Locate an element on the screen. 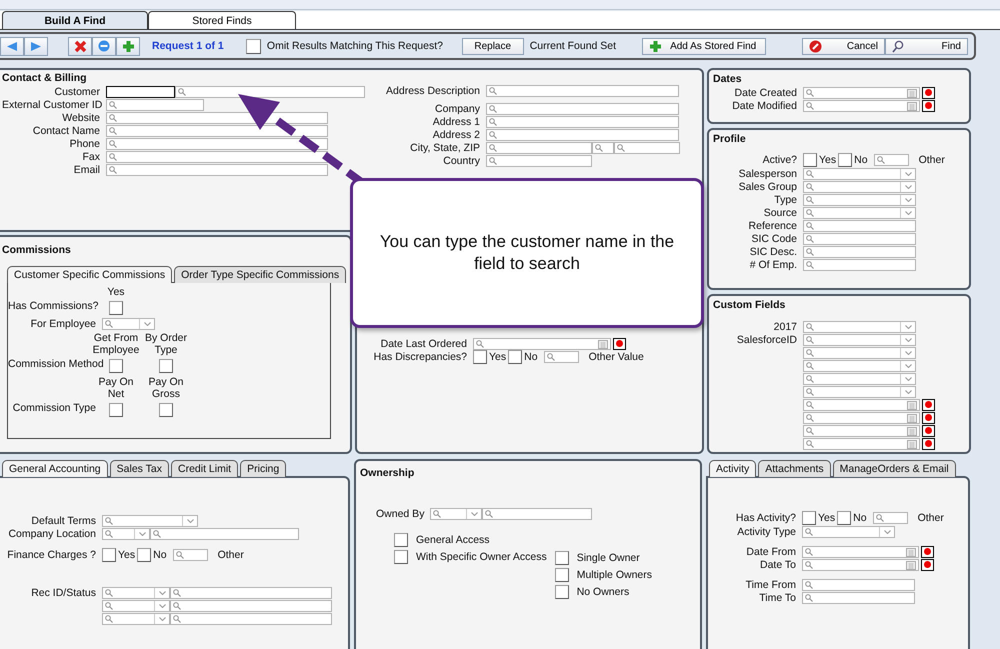  tab: Attachments is located at coordinates (794, 468).